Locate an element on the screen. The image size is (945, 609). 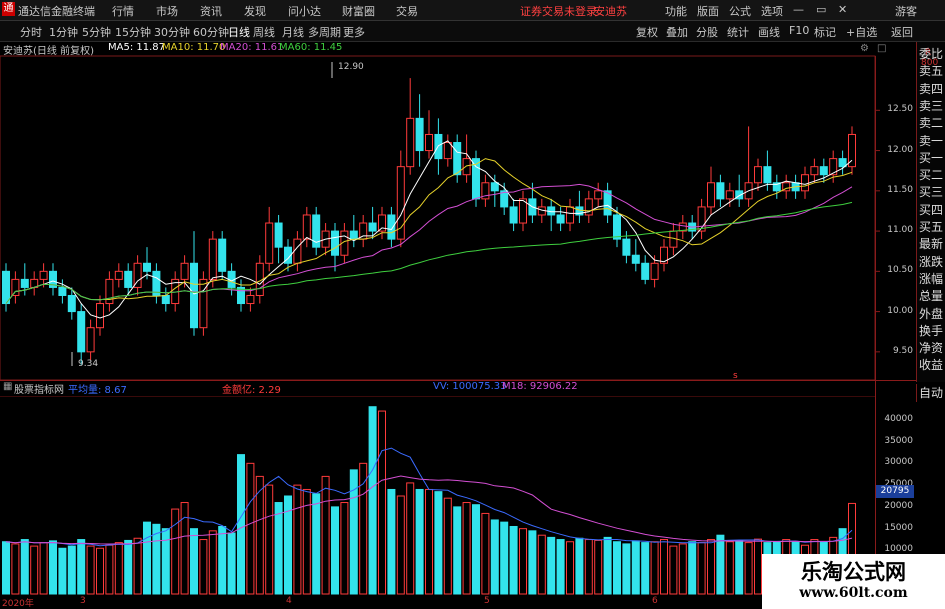
side-panel-item: 卖一 is located at coordinates (931, 140).